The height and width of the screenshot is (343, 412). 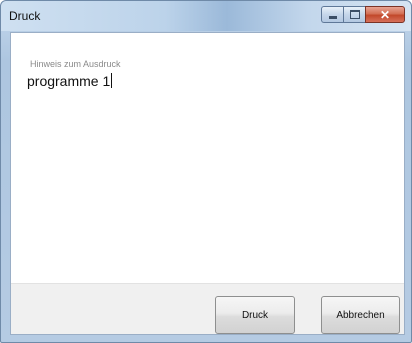 I want to click on maximize-icon, so click(x=354, y=14).